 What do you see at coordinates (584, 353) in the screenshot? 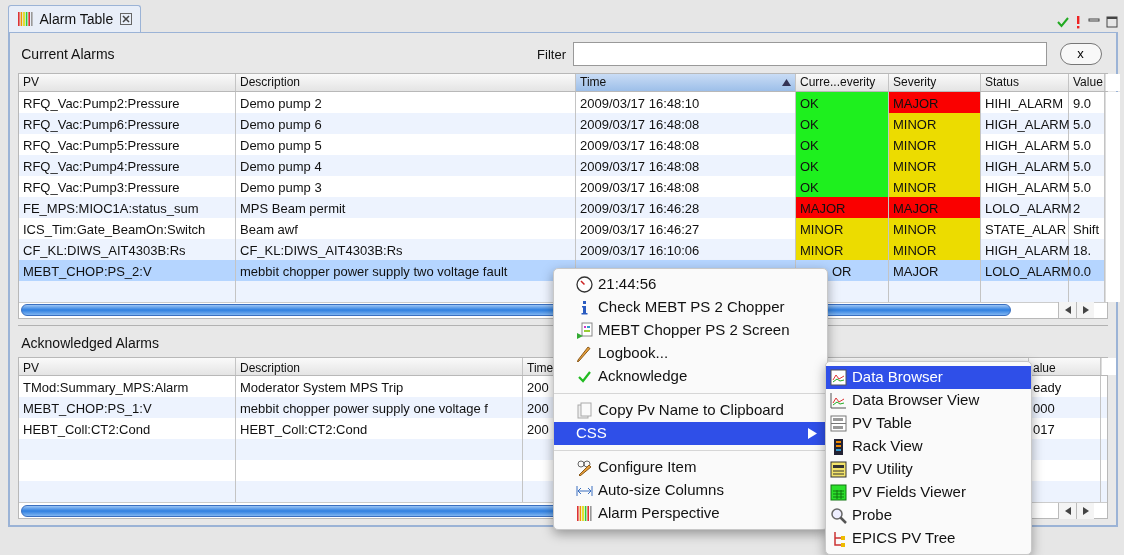
I see `pencil-icon` at bounding box center [584, 353].